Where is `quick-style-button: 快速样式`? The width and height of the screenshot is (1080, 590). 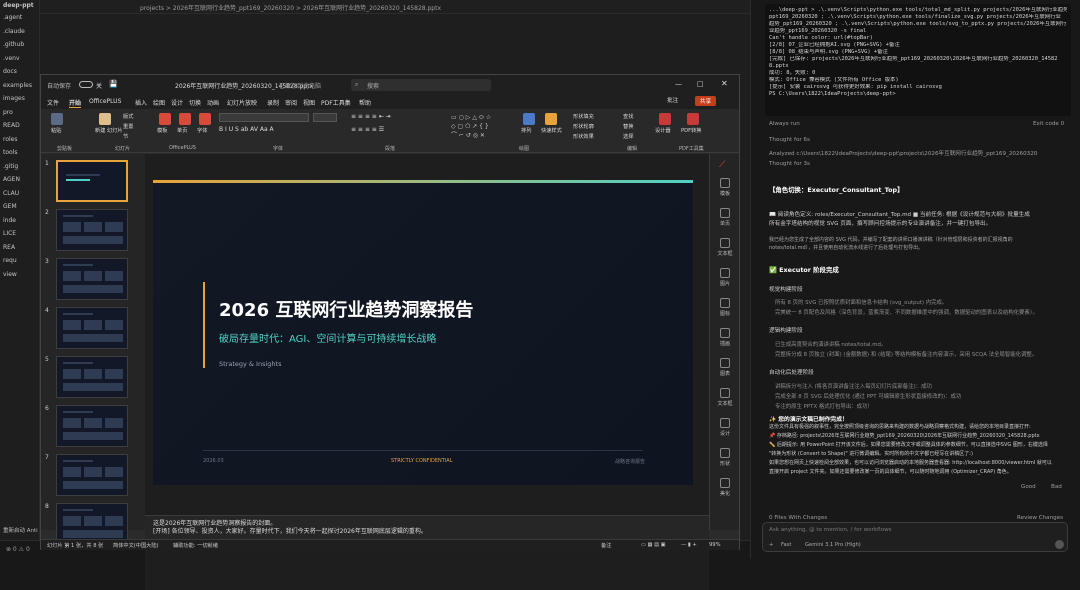
quick-style-button: 快速样式 is located at coordinates (551, 130).